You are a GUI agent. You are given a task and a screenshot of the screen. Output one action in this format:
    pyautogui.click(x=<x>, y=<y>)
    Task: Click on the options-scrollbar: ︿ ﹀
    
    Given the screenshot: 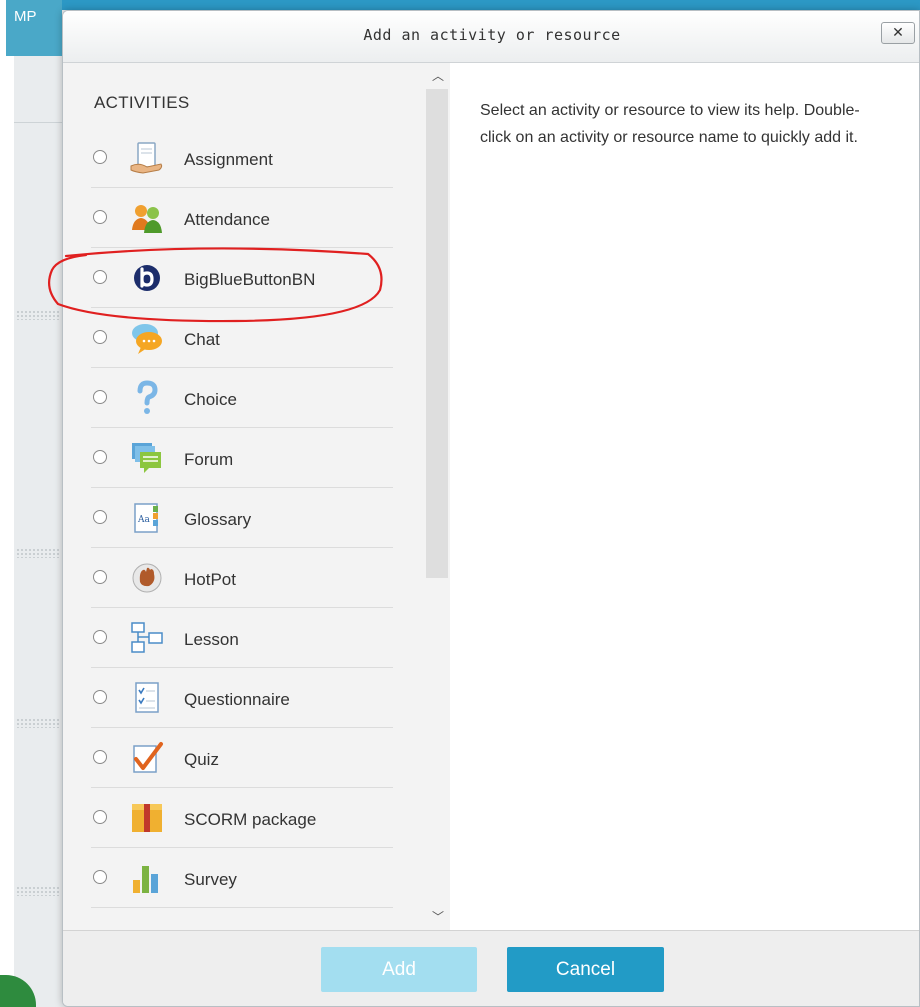 What is the action you would take?
    pyautogui.click(x=438, y=496)
    